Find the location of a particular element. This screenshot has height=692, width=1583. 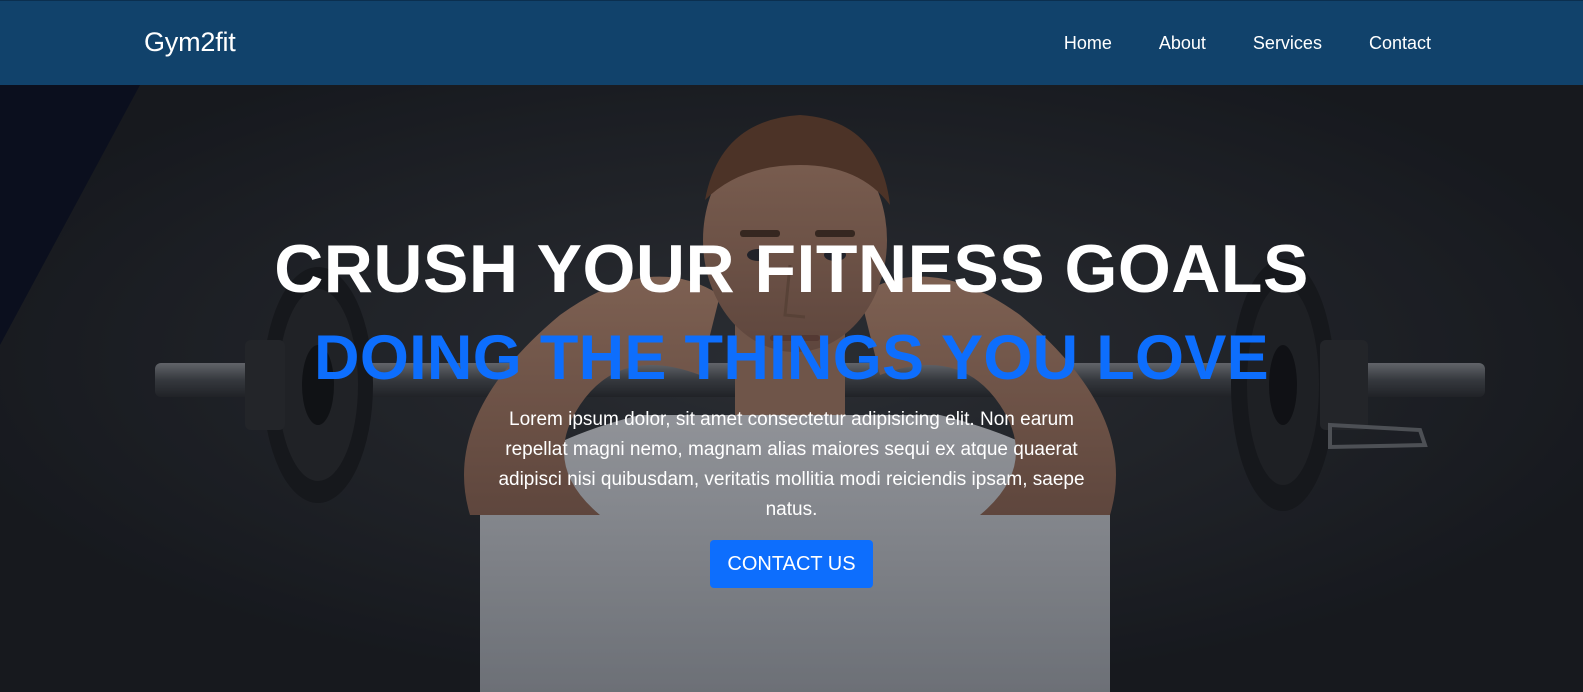

hero-headline: CRUSH YOUR FITNESS GOALS is located at coordinates (791, 269).